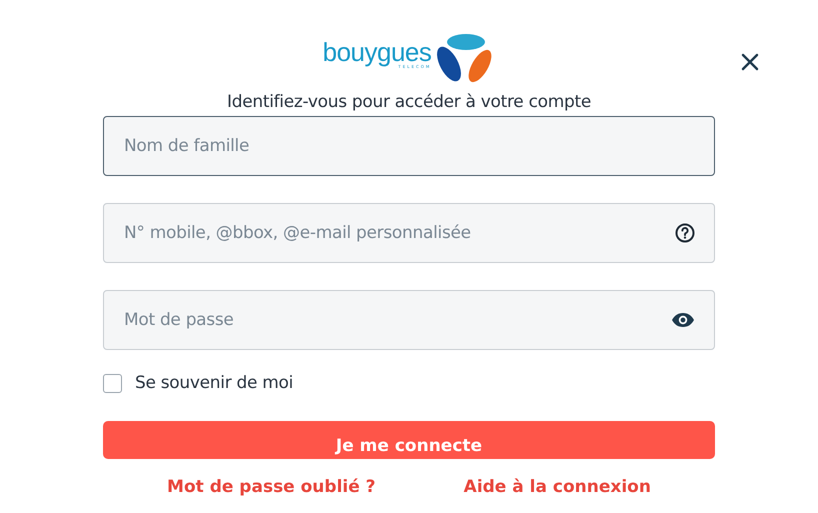 Image resolution: width=818 pixels, height=513 pixels. I want to click on checkbox-label: Se souvenir de moi, so click(214, 383).